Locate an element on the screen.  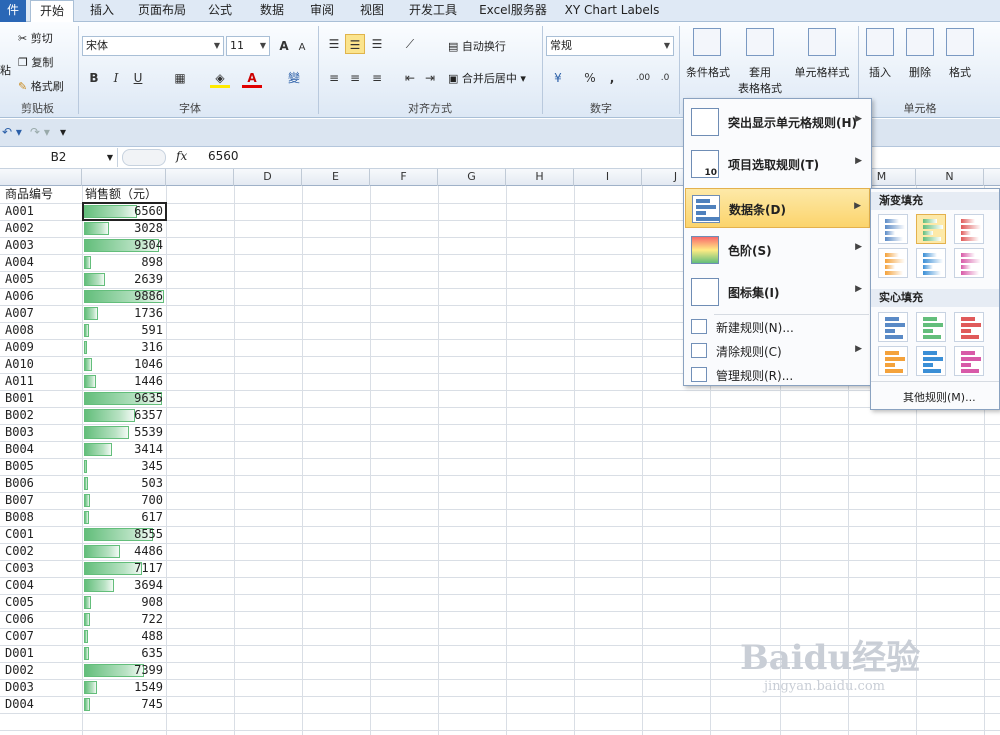
cell-styles-icon is located at coordinates (822, 42).